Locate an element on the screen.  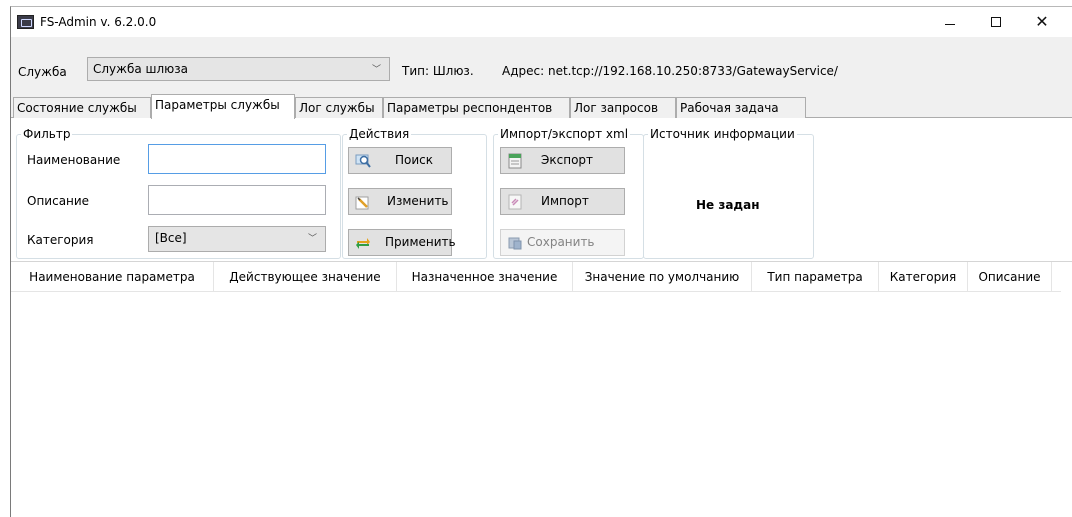
service-label: Служба is located at coordinates (42, 72).